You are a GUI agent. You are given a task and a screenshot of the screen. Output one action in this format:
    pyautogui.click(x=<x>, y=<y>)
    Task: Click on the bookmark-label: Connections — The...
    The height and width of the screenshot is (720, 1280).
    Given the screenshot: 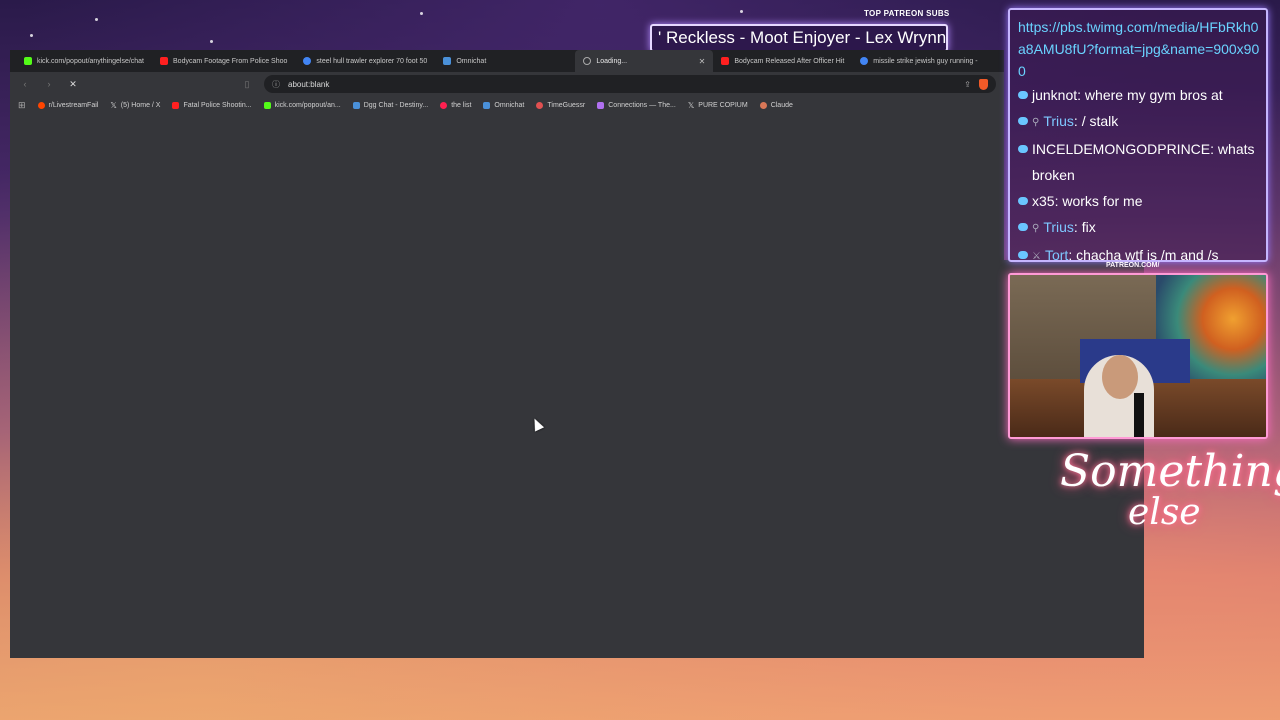 What is the action you would take?
    pyautogui.click(x=642, y=105)
    